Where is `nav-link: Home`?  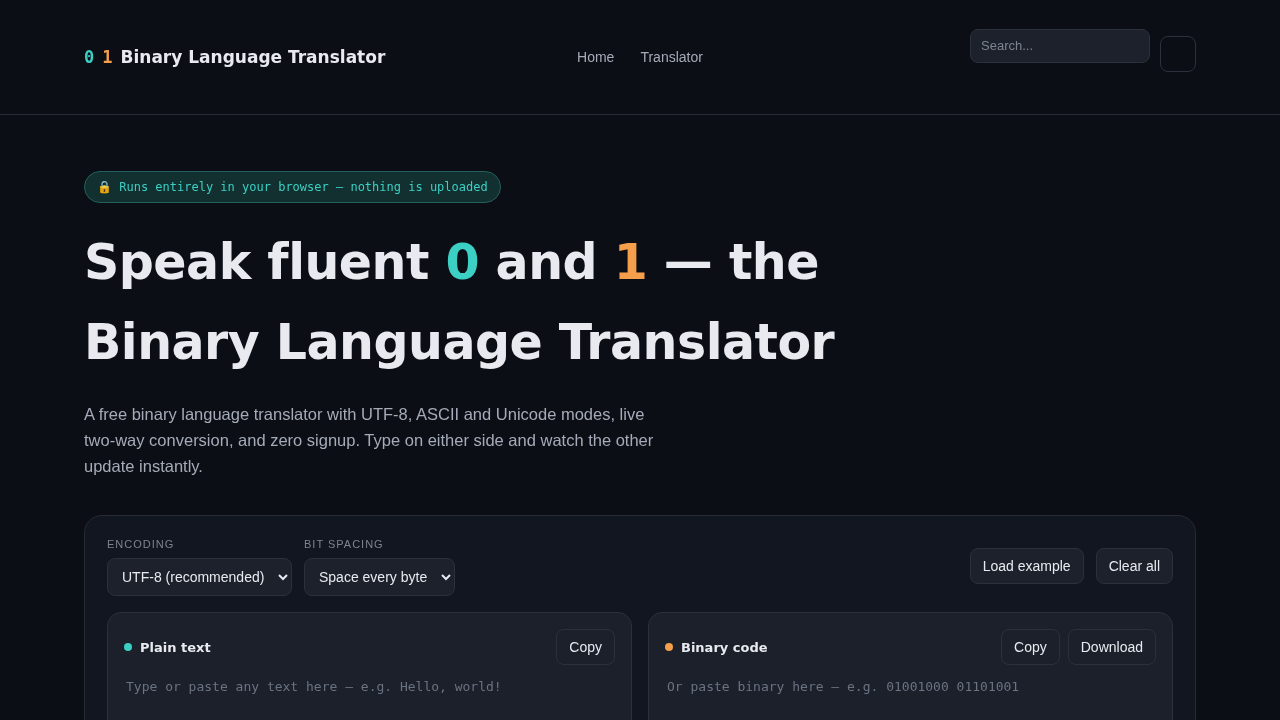
nav-link: Home is located at coordinates (596, 57).